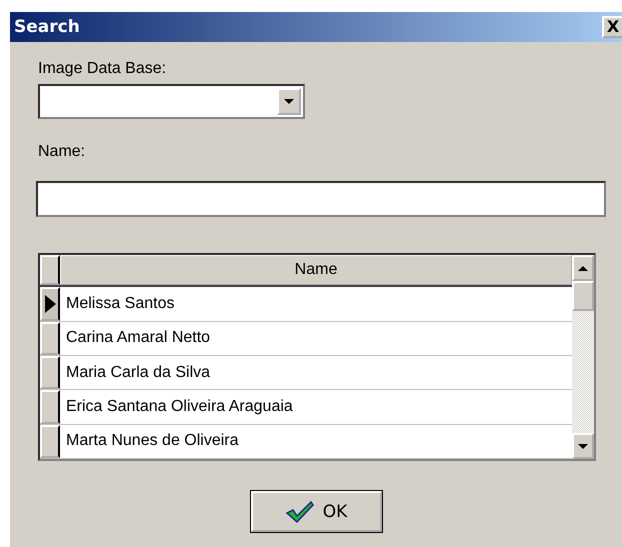  Describe the element at coordinates (321, 199) in the screenshot. I see `name-input-field` at that location.